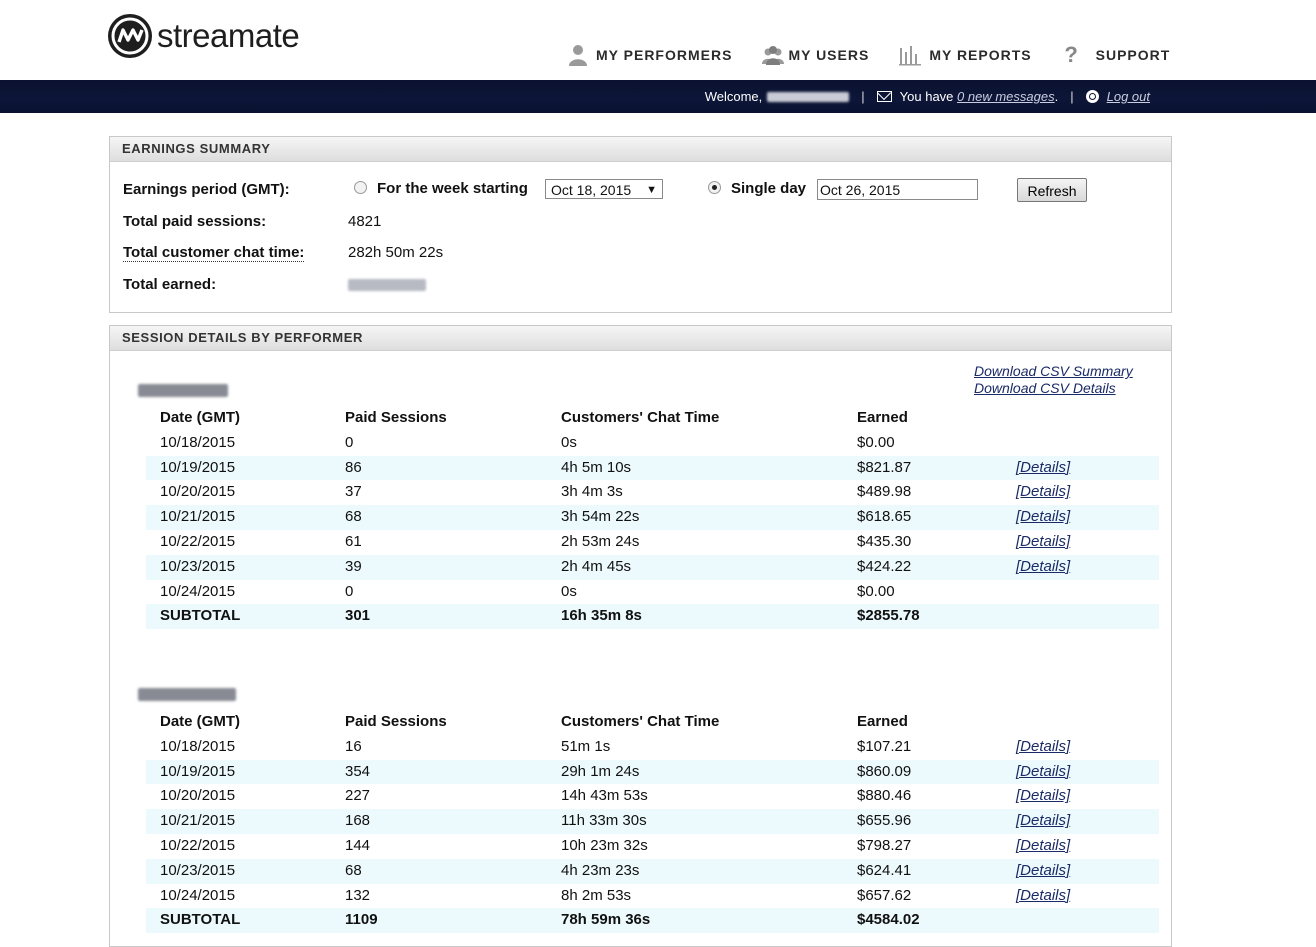  What do you see at coordinates (876, 442) in the screenshot?
I see `earned-cell: $0.00` at bounding box center [876, 442].